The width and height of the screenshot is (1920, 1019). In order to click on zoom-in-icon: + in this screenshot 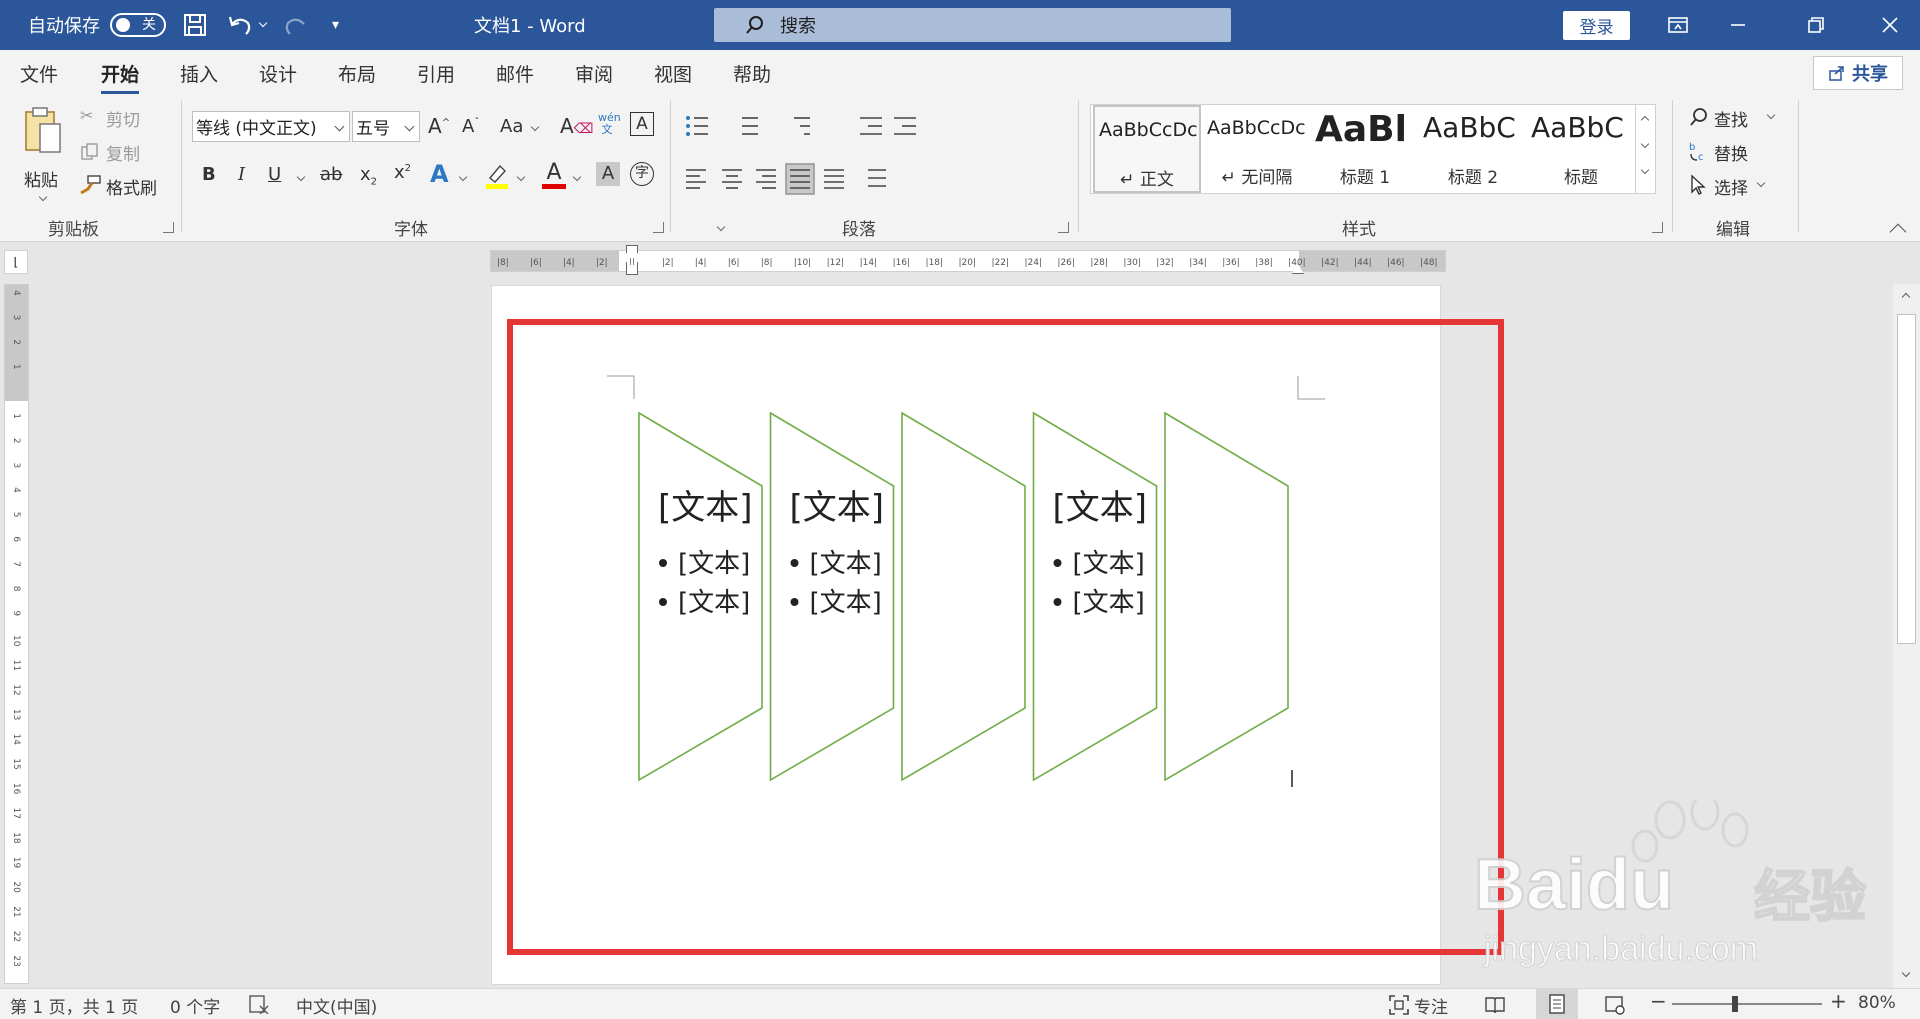, I will do `click(1838, 1001)`.